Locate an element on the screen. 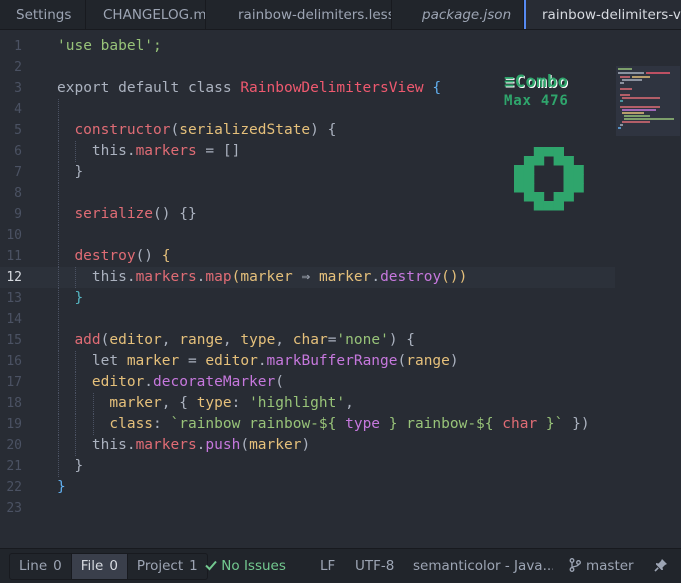  line-number: 11 is located at coordinates (11, 256).